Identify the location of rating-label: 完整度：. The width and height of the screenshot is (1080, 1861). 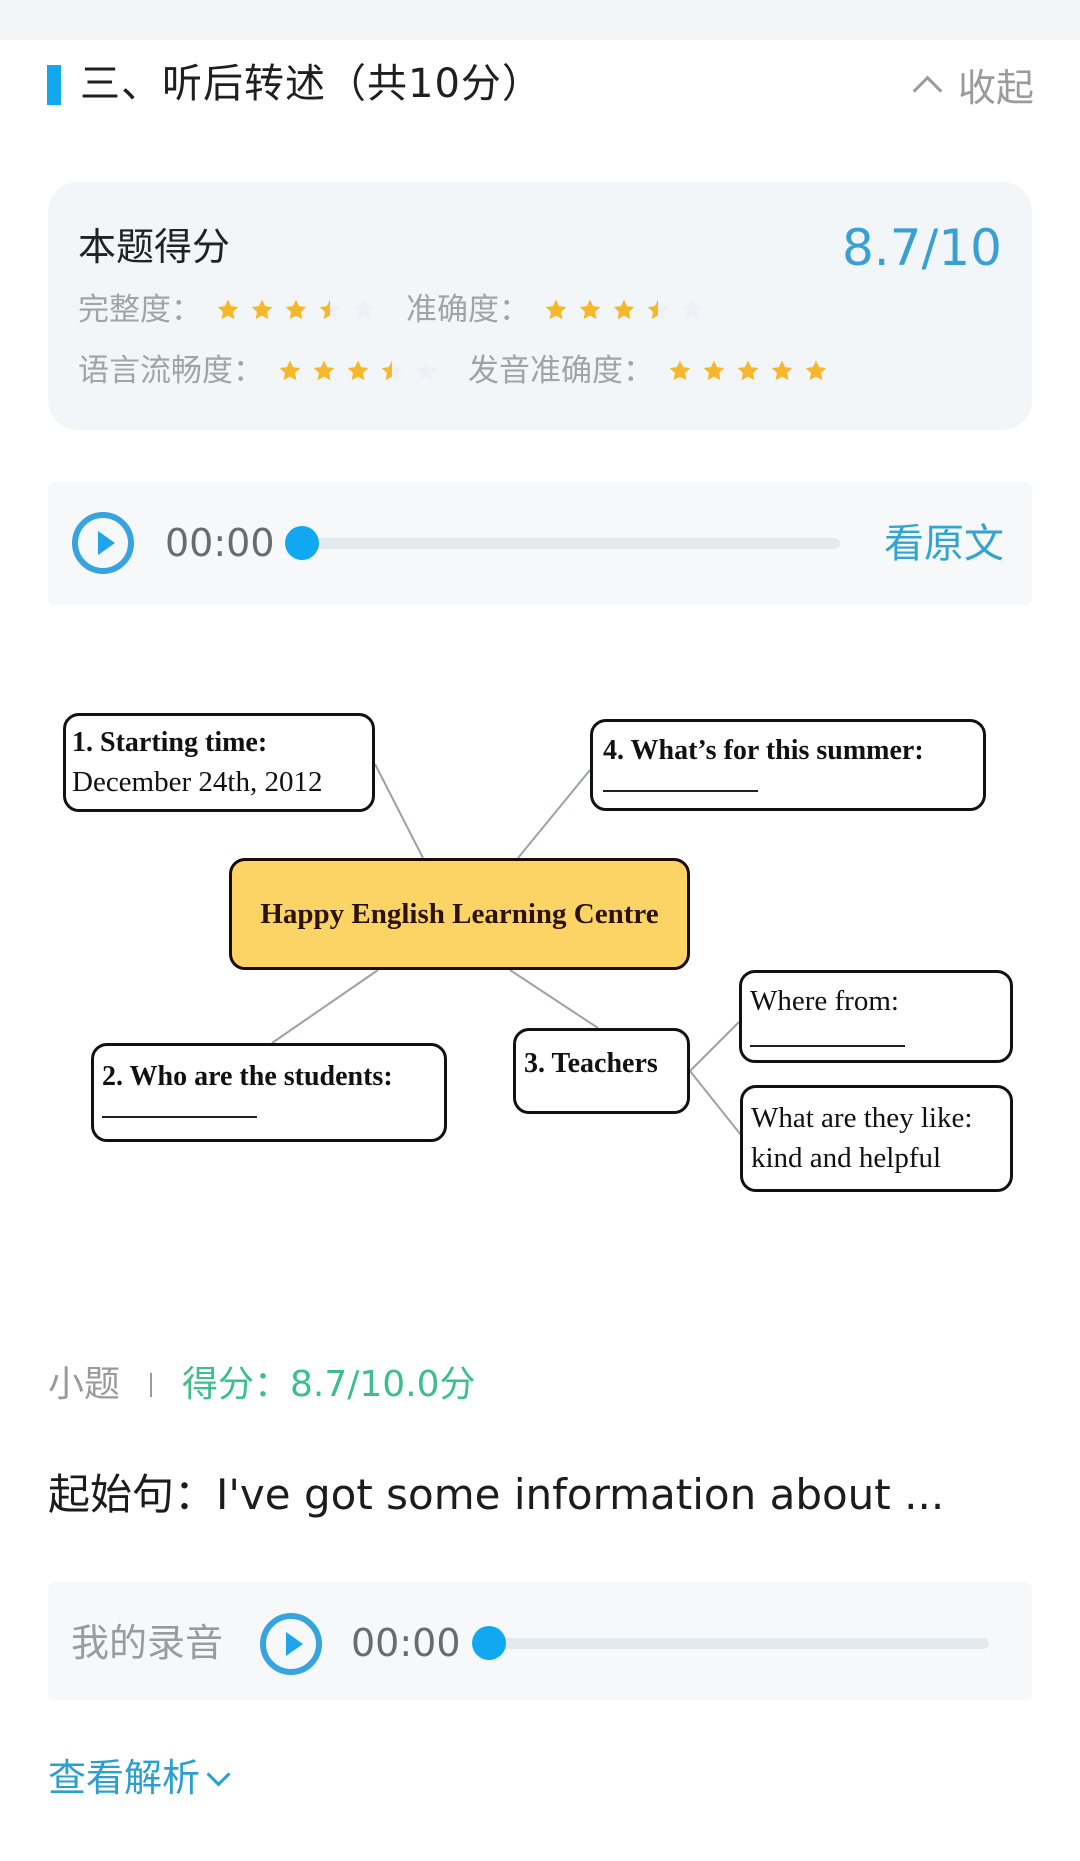
(140, 310).